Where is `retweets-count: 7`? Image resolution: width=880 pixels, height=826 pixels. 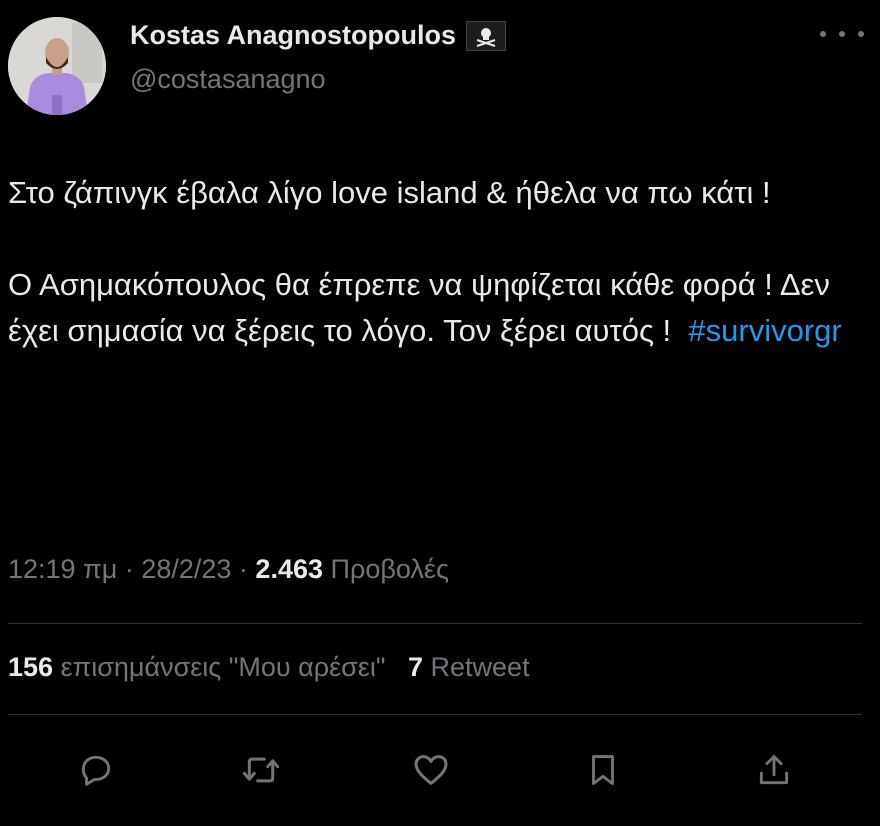 retweets-count: 7 is located at coordinates (415, 667).